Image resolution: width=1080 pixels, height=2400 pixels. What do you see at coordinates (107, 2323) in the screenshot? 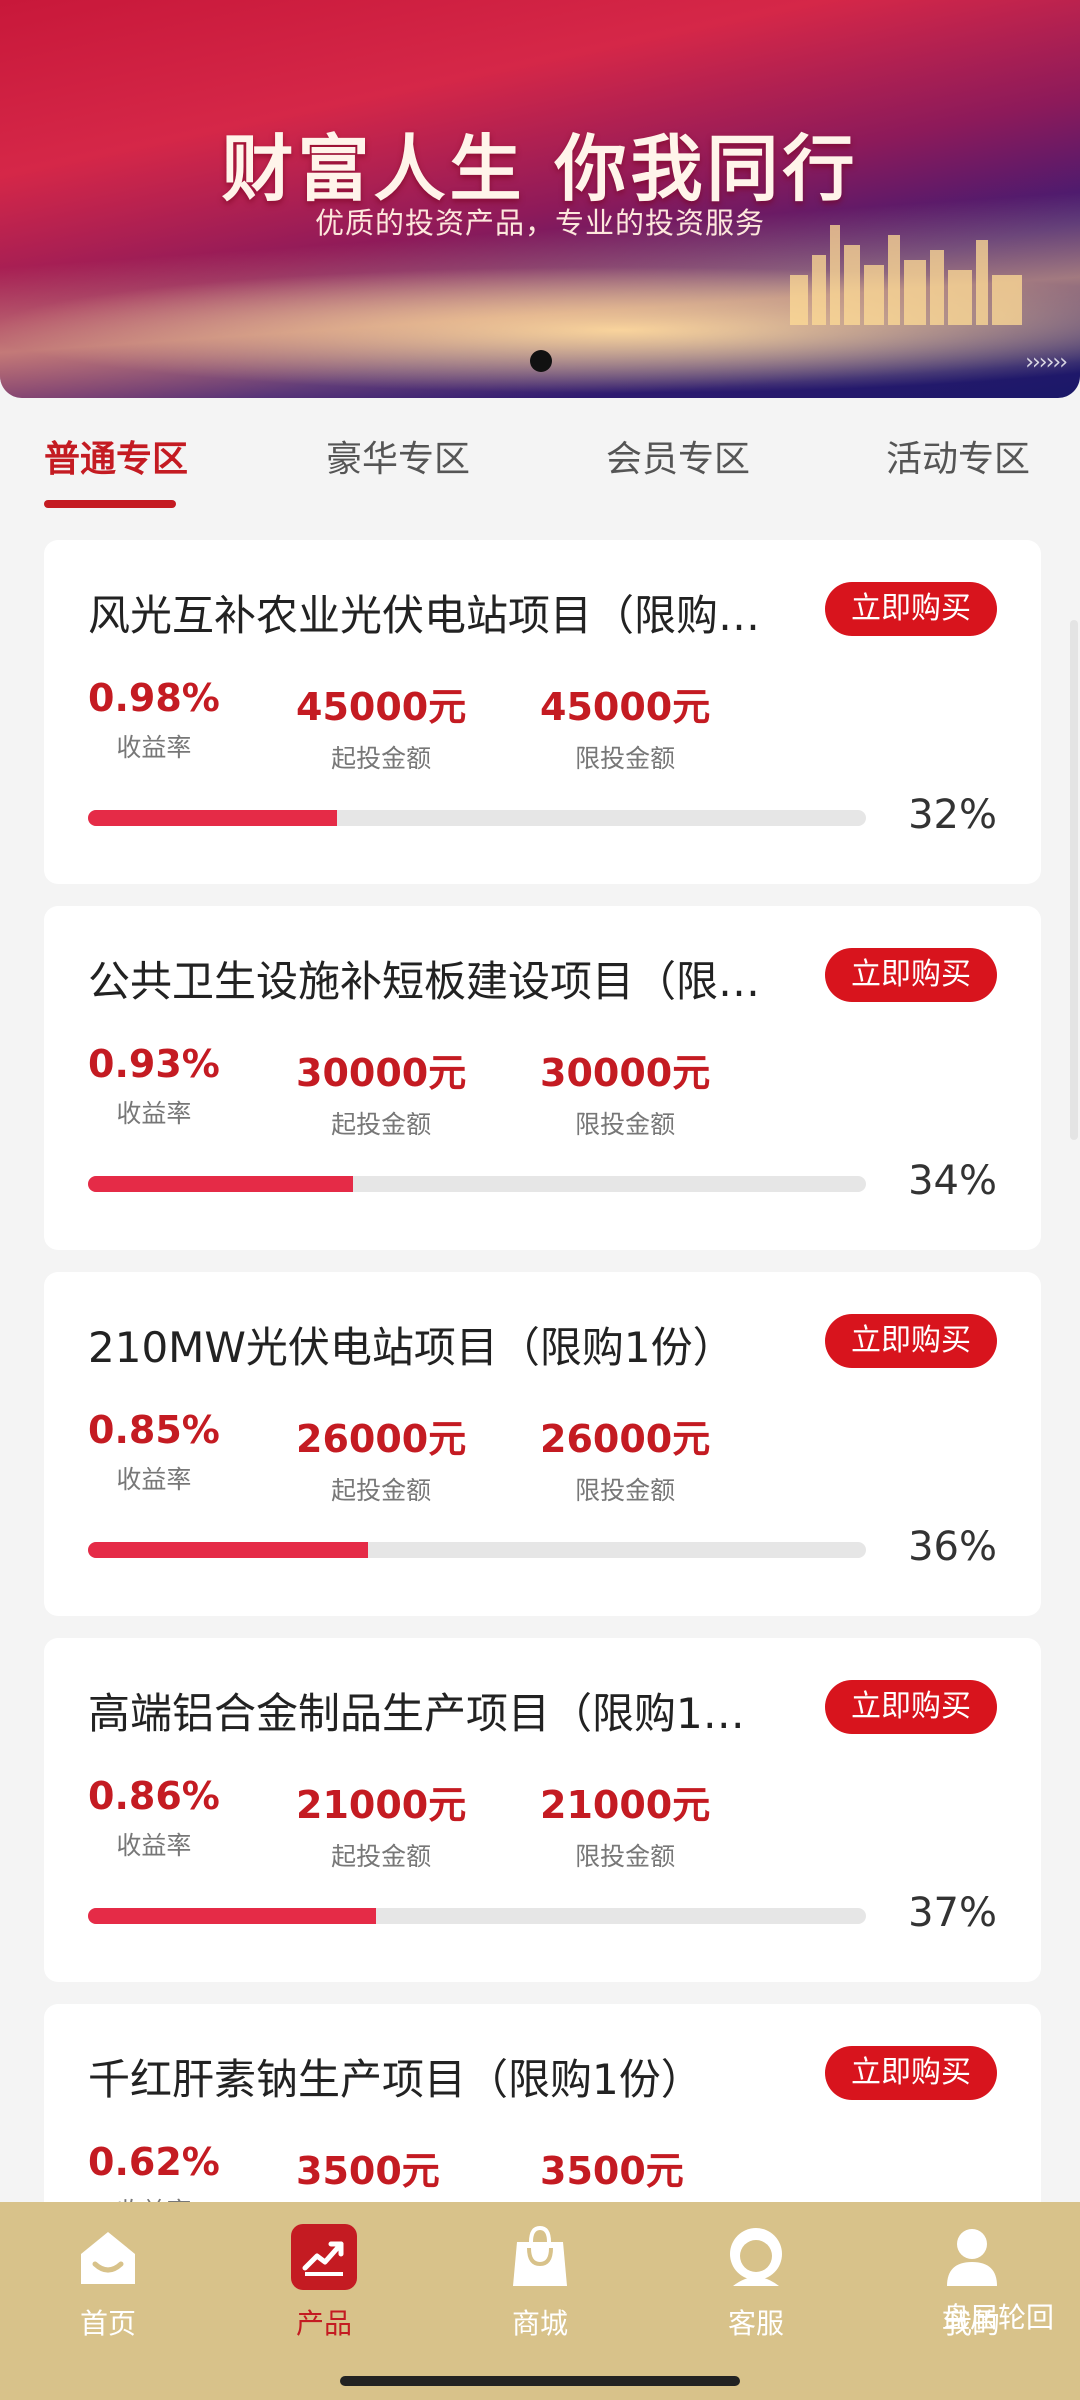
I see `nav-home-label: 首页` at bounding box center [107, 2323].